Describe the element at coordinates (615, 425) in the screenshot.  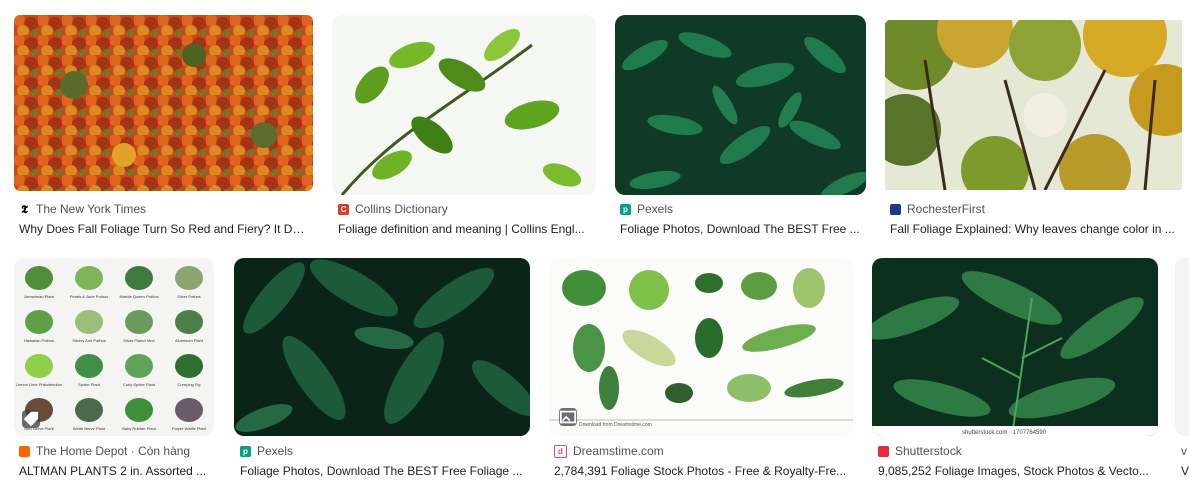
I see `dreamstime-watermark: Download from Dreamstime.com` at that location.